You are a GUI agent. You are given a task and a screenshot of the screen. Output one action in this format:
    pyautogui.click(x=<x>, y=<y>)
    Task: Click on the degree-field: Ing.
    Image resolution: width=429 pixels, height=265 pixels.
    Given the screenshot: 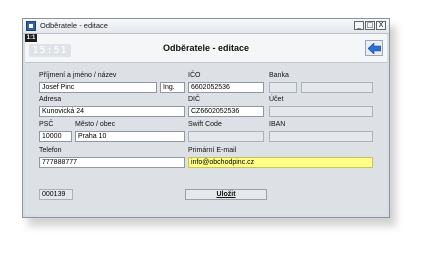 What is the action you would take?
    pyautogui.click(x=172, y=87)
    